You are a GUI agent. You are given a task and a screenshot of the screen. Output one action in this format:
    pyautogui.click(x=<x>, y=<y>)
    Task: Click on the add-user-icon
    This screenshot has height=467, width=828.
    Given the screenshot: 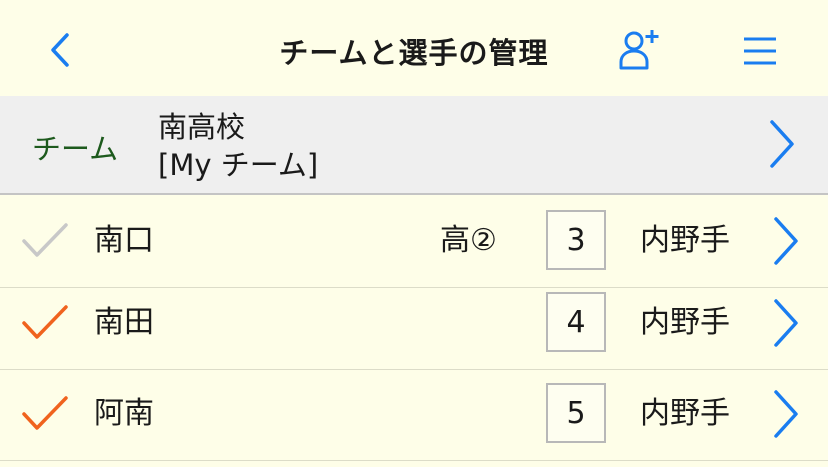 What is the action you would take?
    pyautogui.click(x=639, y=50)
    